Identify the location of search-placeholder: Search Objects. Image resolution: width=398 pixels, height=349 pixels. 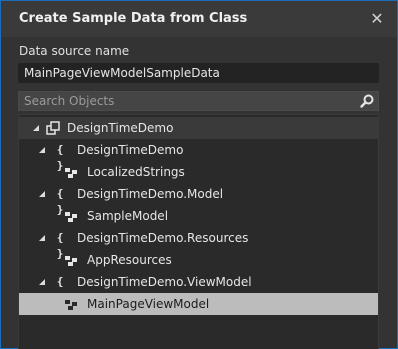
(69, 101).